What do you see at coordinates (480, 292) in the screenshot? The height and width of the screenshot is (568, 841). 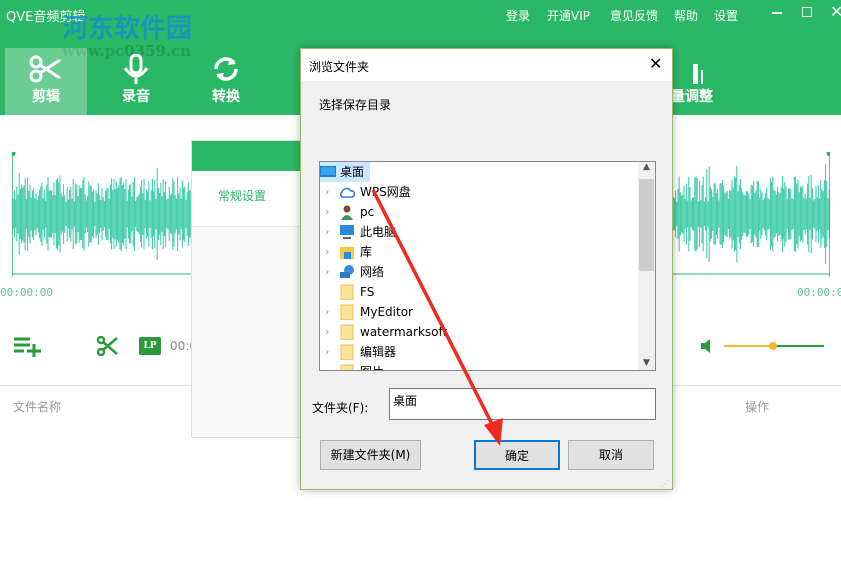 I see `tree-node: FS` at bounding box center [480, 292].